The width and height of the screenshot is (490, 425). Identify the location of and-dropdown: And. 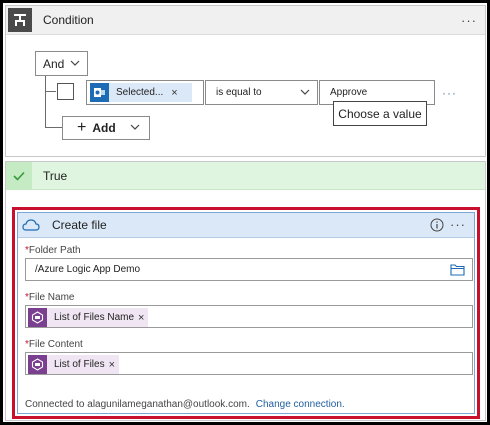
(61, 63).